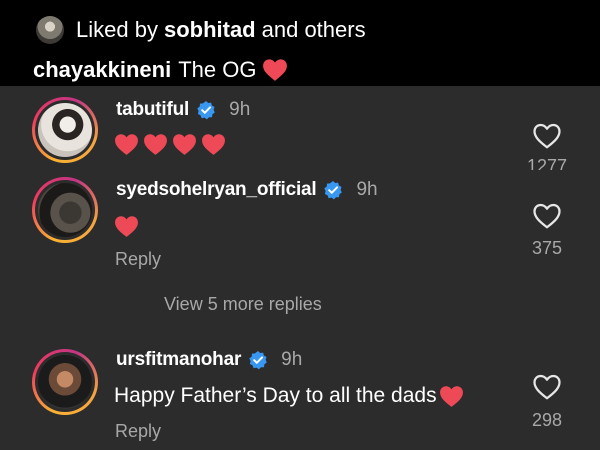  I want to click on caption-row: chayakkineni The OG, so click(160, 70).